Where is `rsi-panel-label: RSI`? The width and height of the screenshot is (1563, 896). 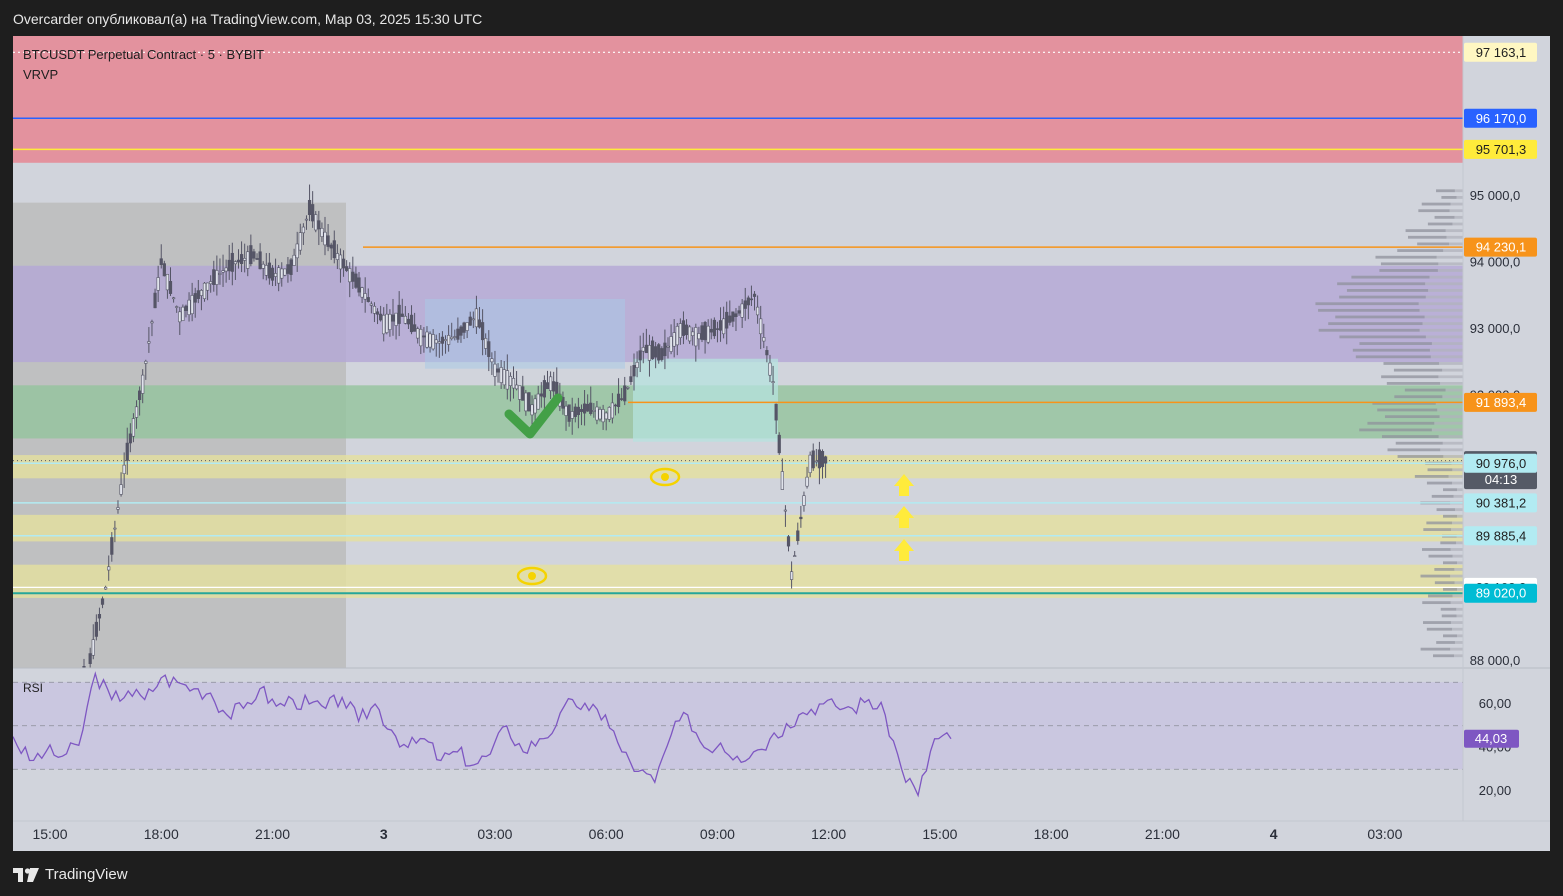 rsi-panel-label: RSI is located at coordinates (33, 688).